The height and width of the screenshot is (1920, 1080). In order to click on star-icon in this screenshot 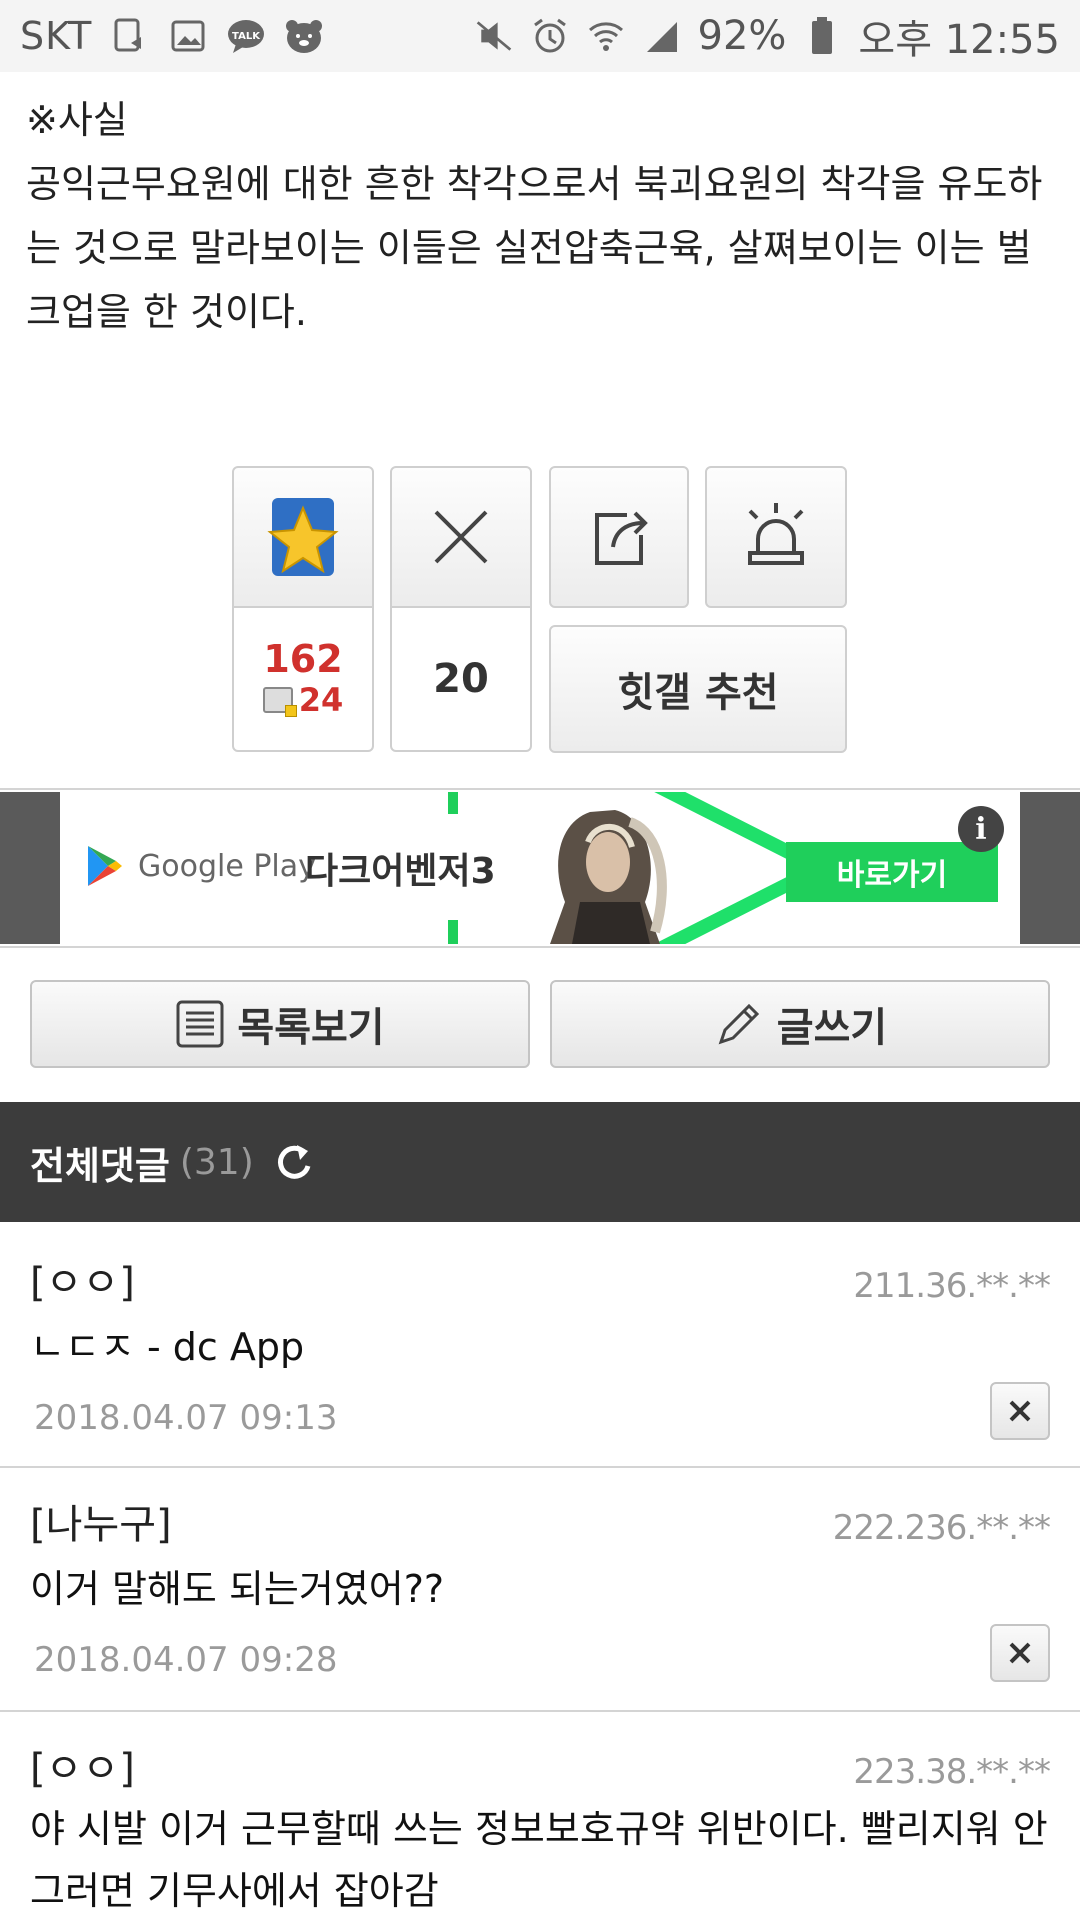, I will do `click(303, 537)`.